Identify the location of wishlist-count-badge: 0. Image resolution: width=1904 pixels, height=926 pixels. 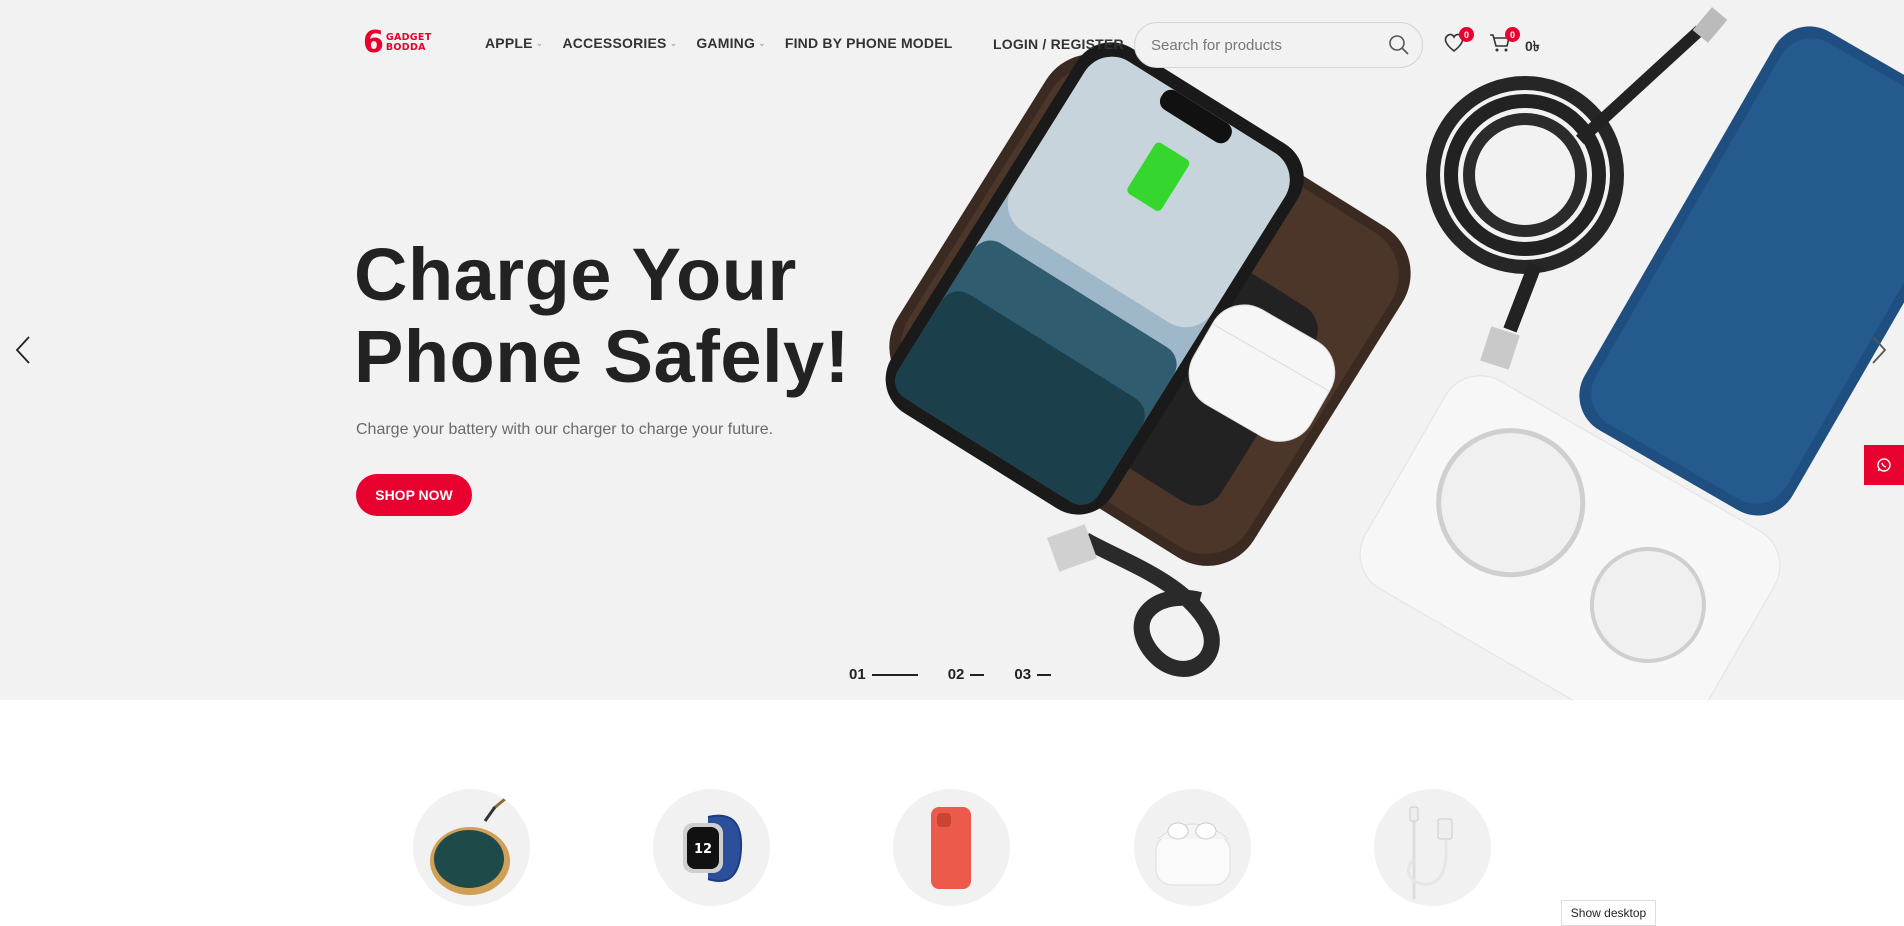
(1466, 34).